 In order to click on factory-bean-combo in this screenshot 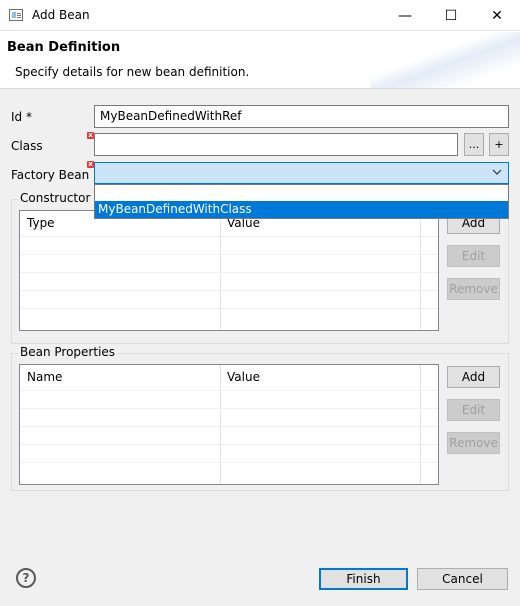, I will do `click(301, 173)`.